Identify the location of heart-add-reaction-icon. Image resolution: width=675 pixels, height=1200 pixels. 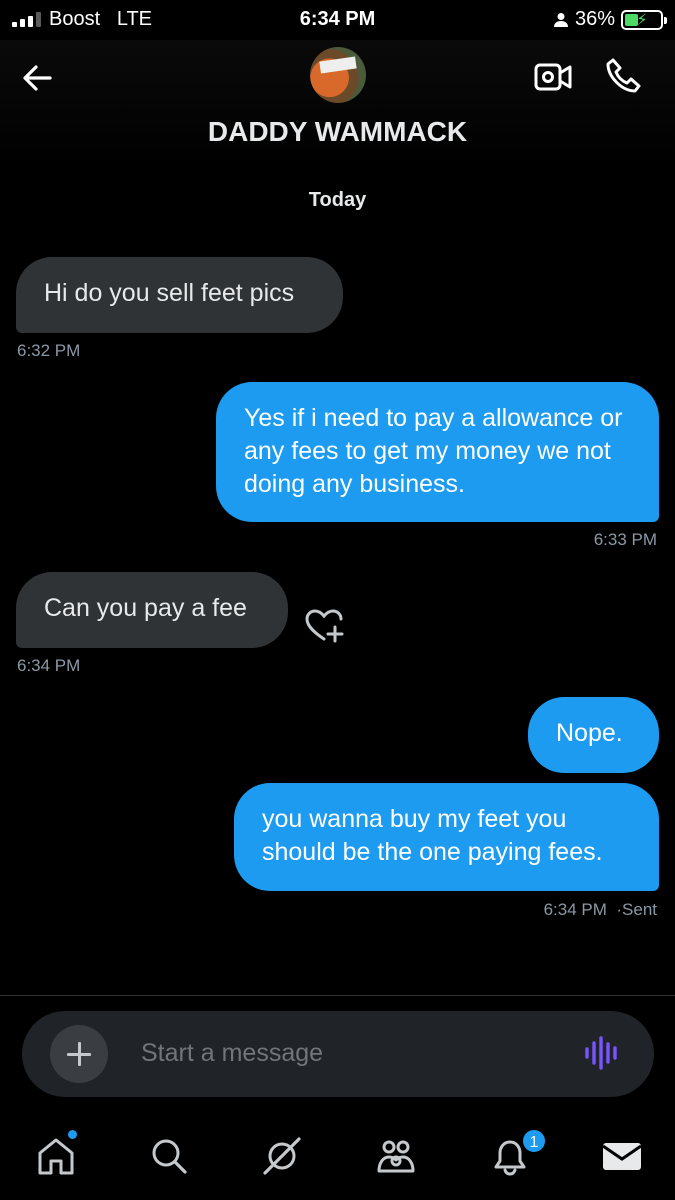
(324, 626).